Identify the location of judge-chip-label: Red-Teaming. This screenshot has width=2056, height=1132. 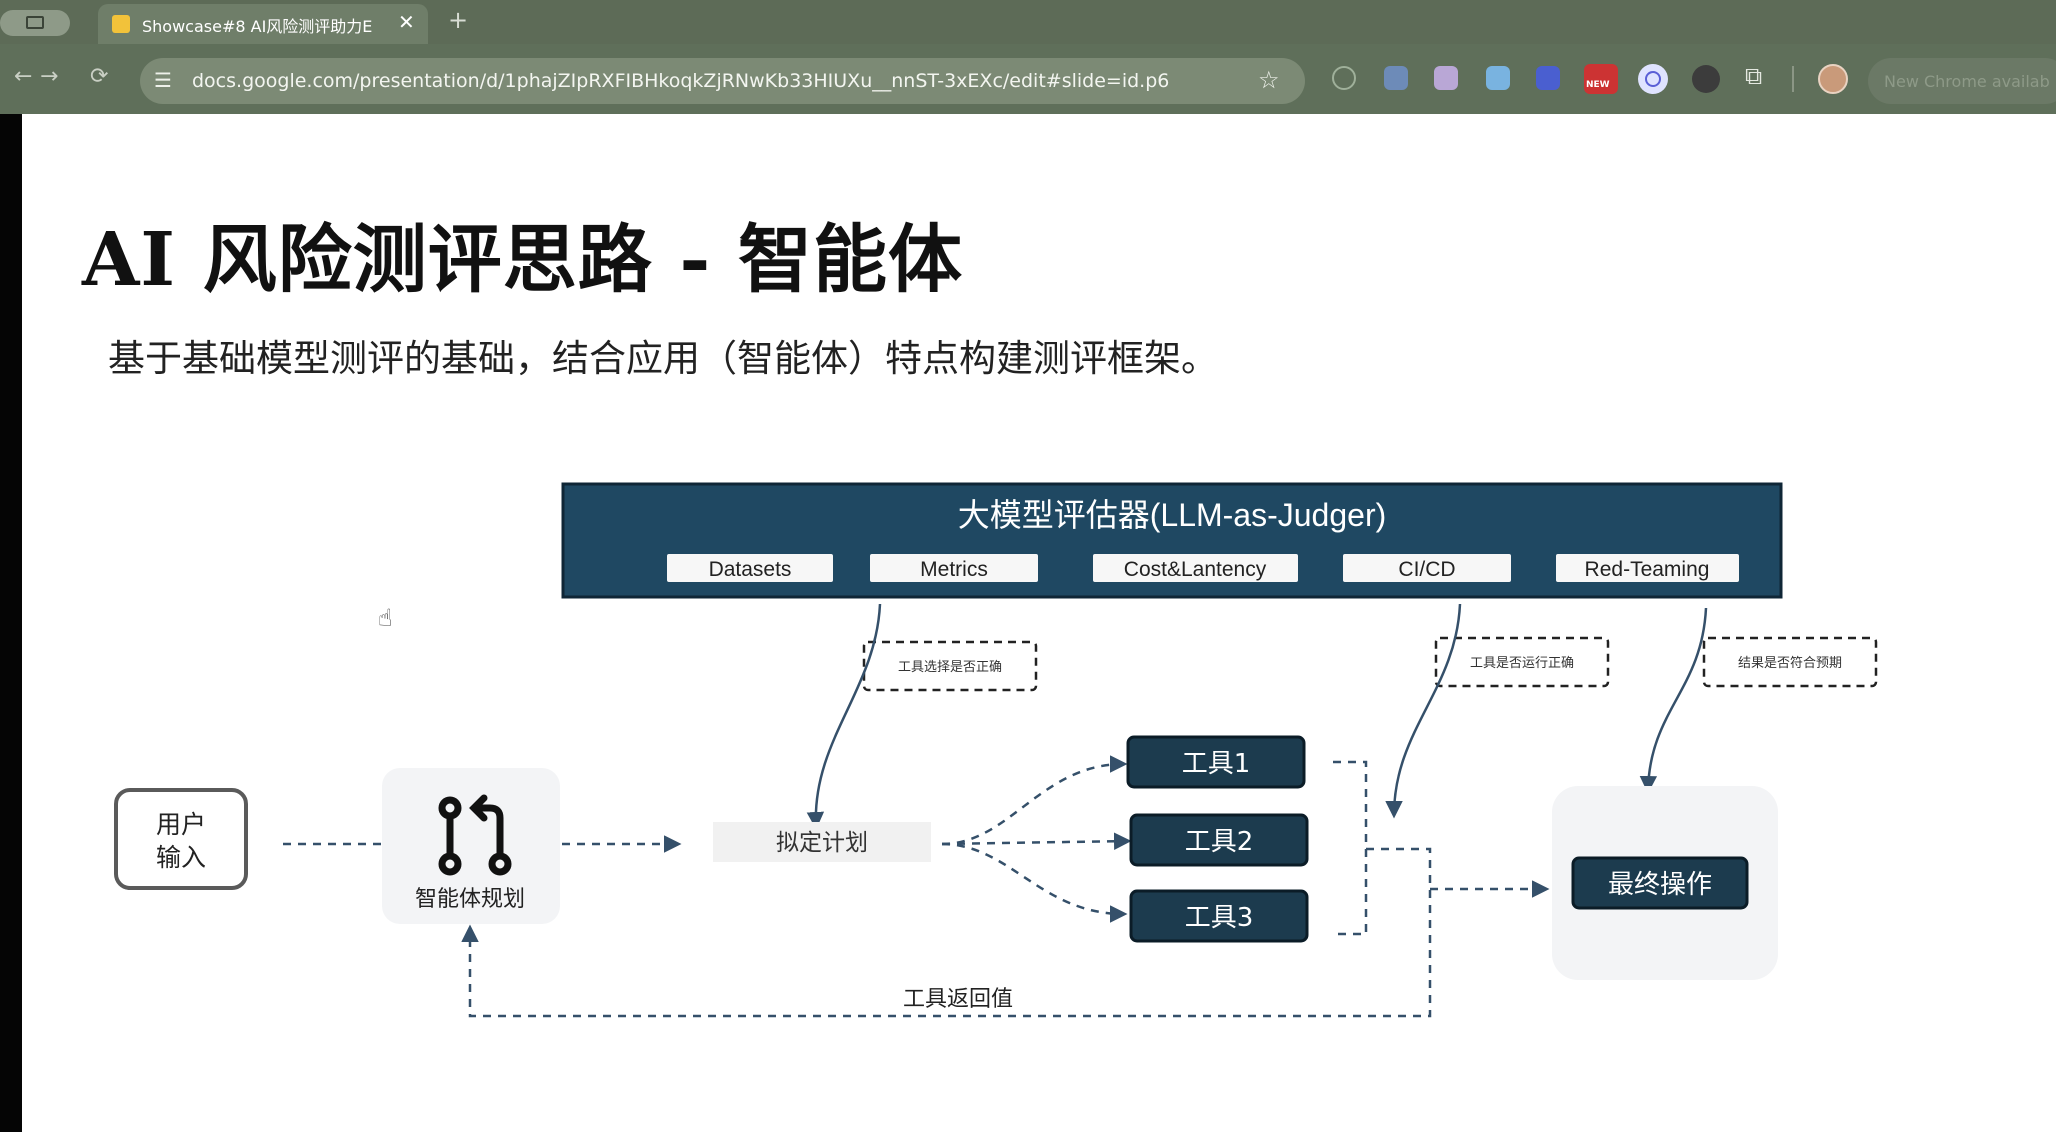
(1647, 569).